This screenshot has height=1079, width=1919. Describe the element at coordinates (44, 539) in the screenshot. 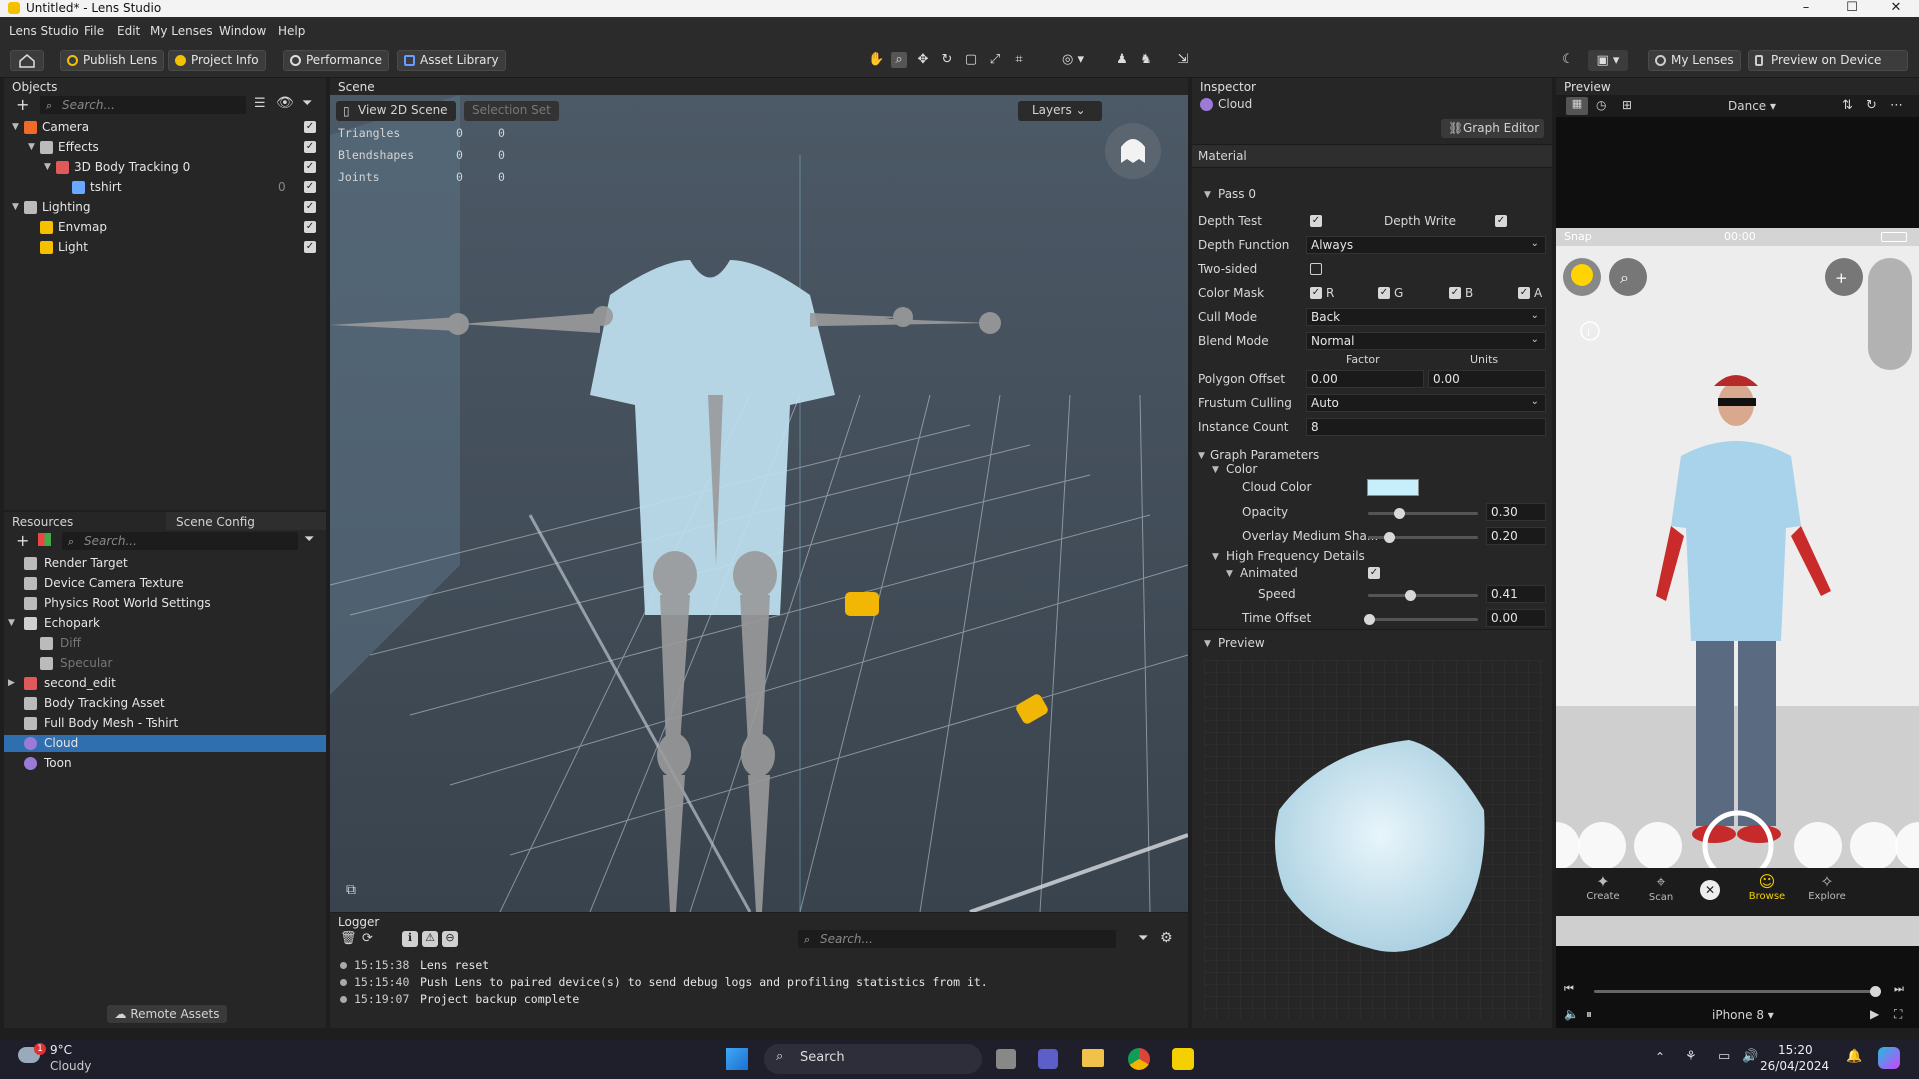

I see `resource-type-icon` at that location.